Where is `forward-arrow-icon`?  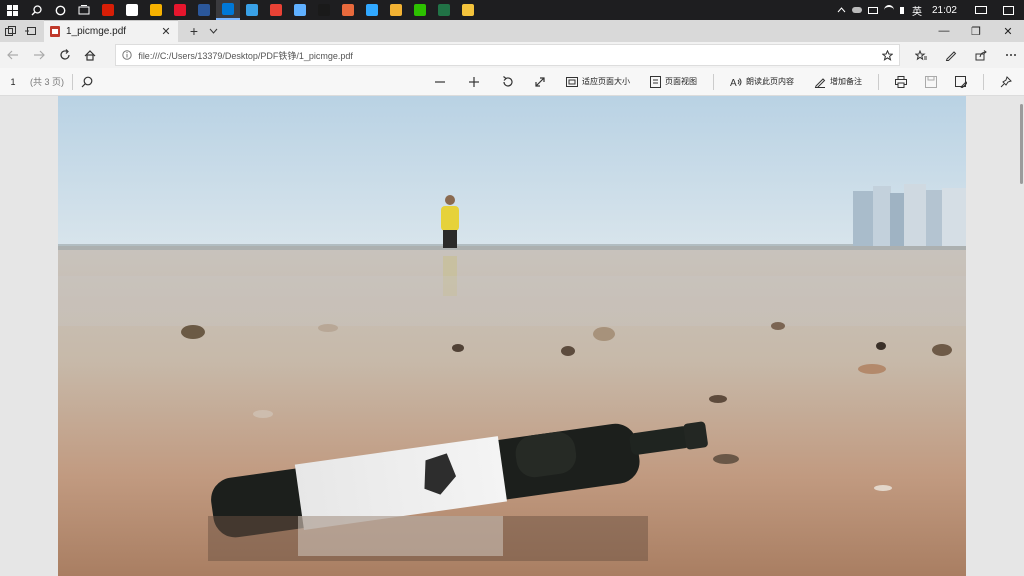 forward-arrow-icon is located at coordinates (39, 55).